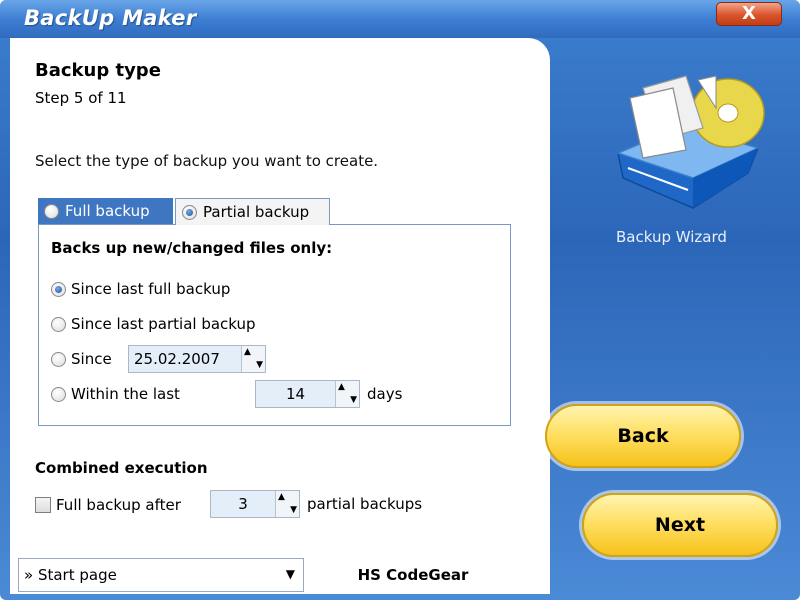 Image resolution: width=800 pixels, height=600 pixels. Describe the element at coordinates (121, 468) in the screenshot. I see `combined-execution-title: Combined execution` at that location.